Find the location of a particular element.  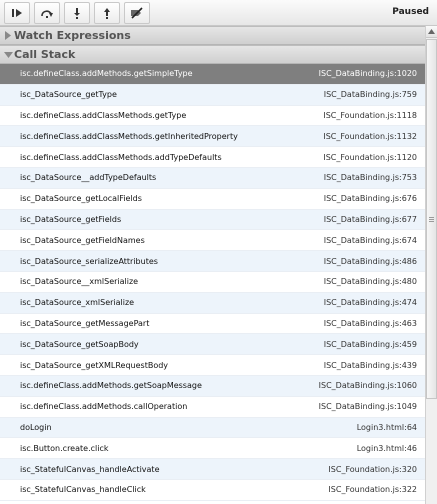

step-over-icon is located at coordinates (47, 13).